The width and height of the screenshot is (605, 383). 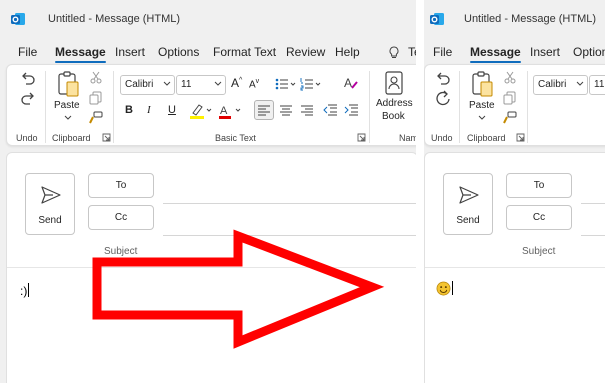 I want to click on menu-options: Option, so click(x=589, y=52).